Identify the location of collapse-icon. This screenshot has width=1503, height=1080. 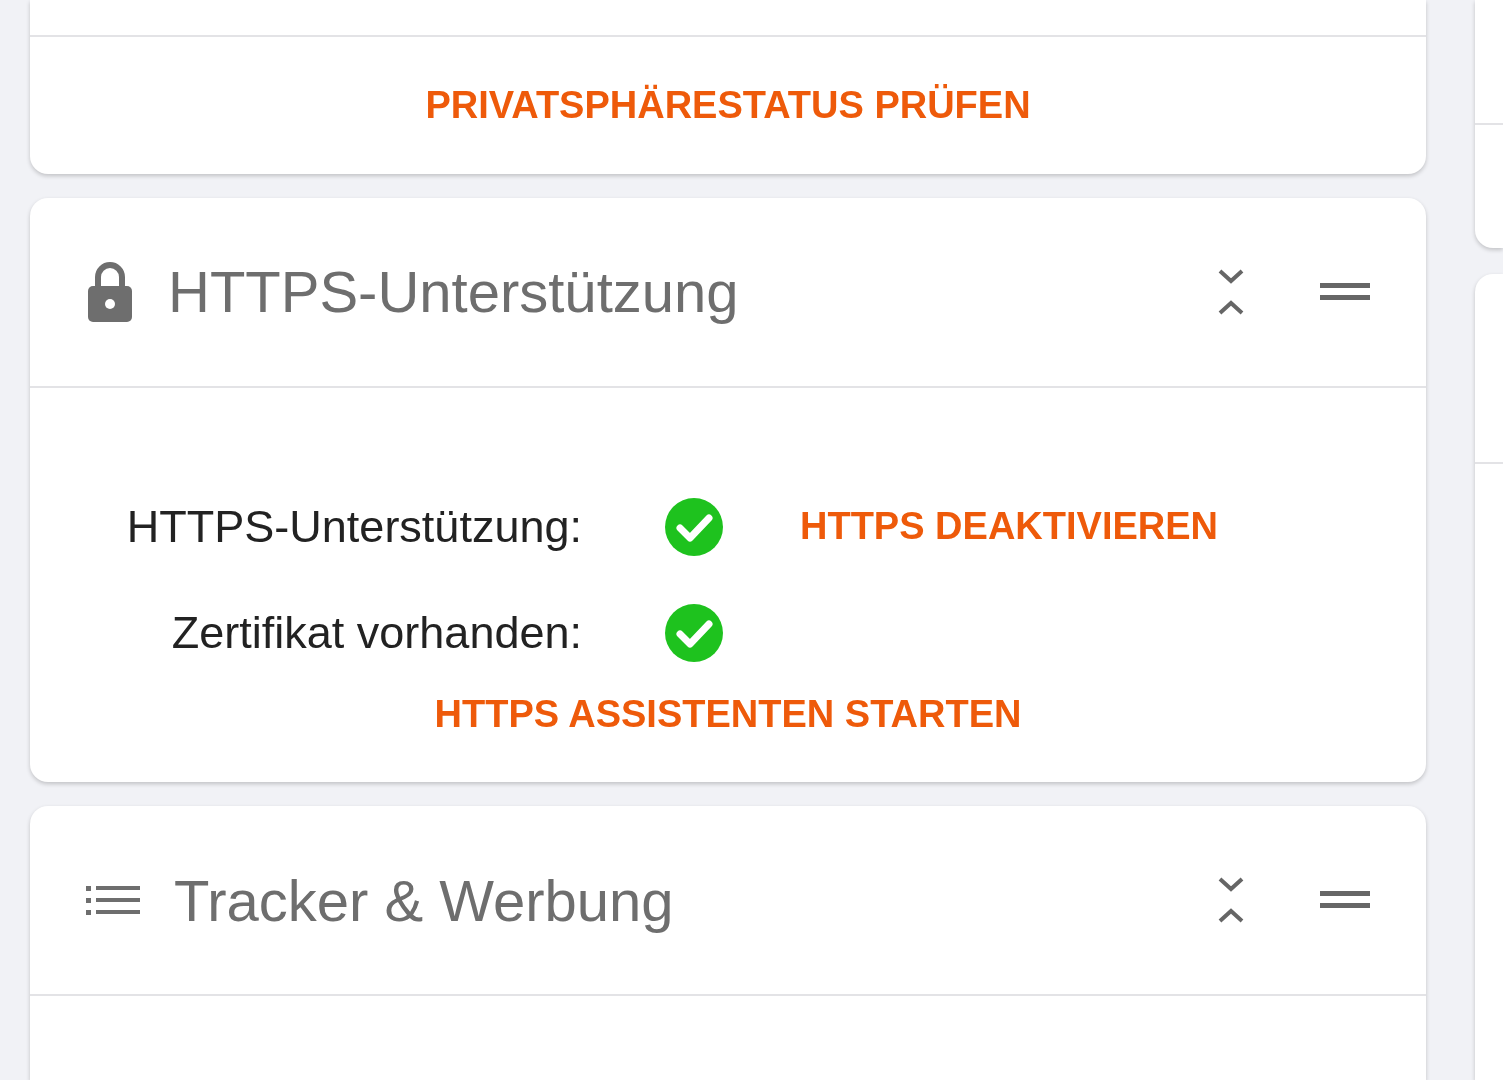
(1231, 900).